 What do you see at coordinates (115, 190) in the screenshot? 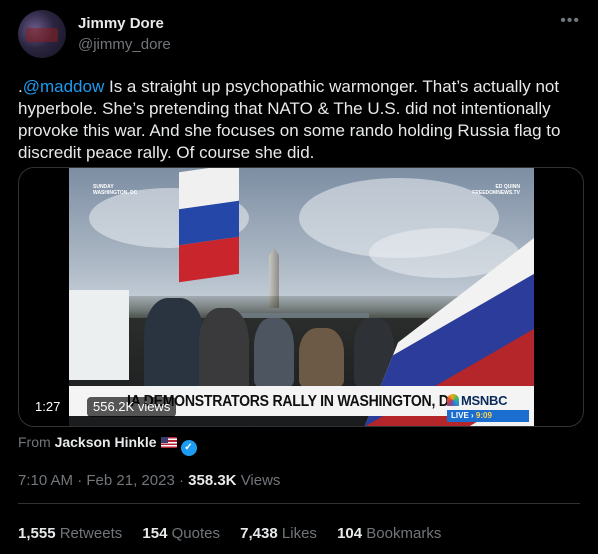
I see `location-tag: SUNDAY WASHINGTON, DC` at bounding box center [115, 190].